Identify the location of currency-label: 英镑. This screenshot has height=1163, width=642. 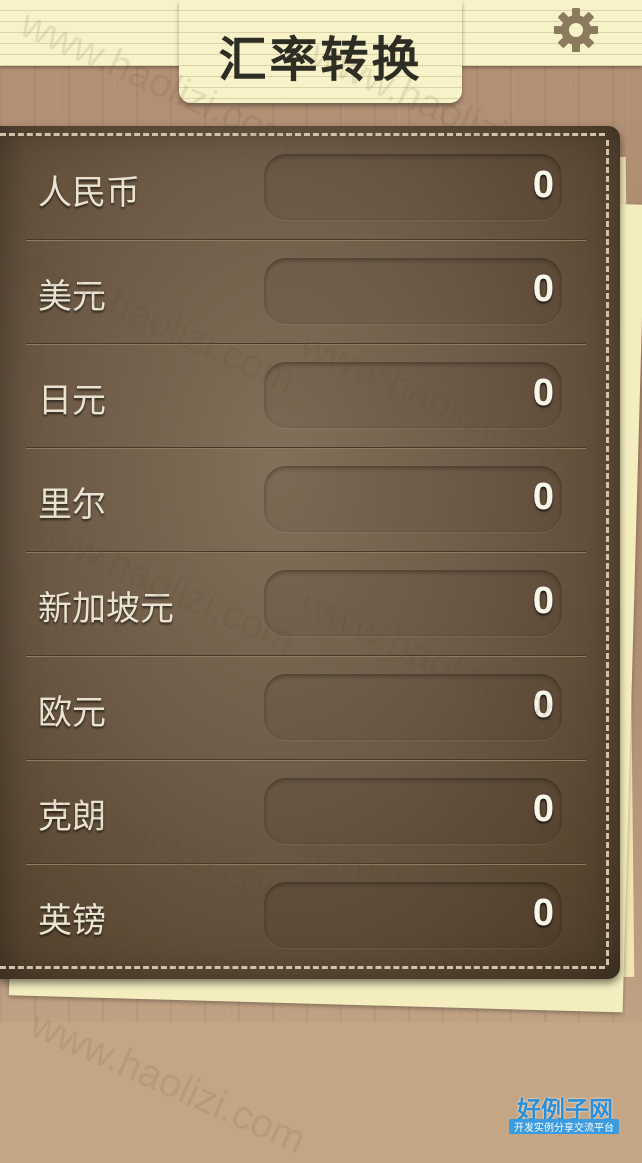
(72, 921).